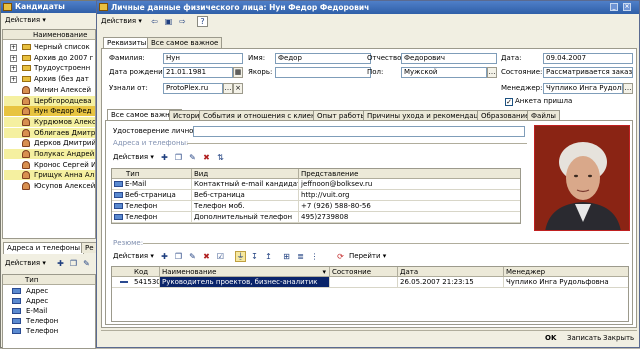 The height and width of the screenshot is (349, 640). Describe the element at coordinates (323, 72) in the screenshot. I see `anchor-field` at that location.